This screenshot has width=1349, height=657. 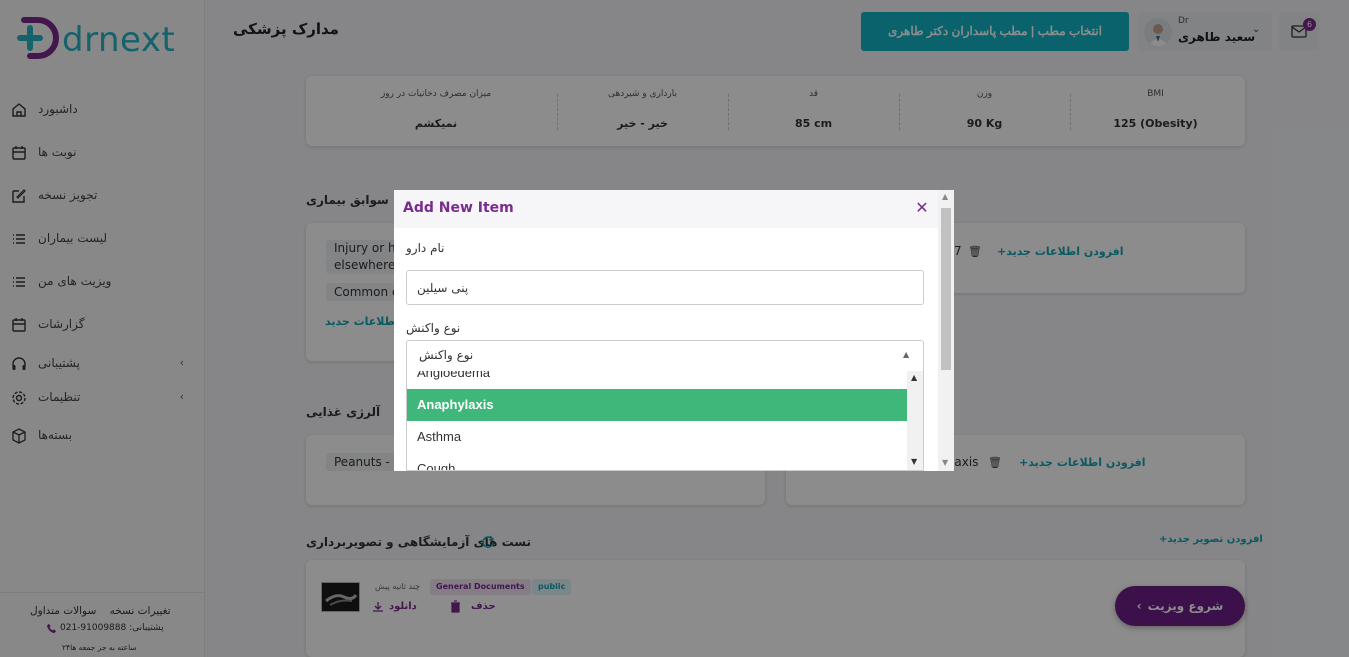 I want to click on reaction-dropdown: Angioedema Anaphylaxis Asthma Cough ▲ ▼, so click(x=665, y=421).